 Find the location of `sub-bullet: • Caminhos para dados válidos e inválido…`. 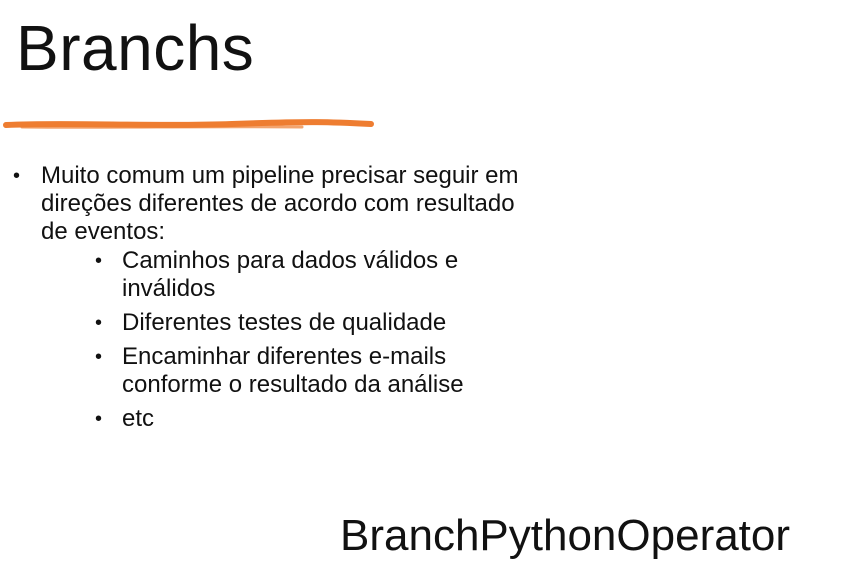

sub-bullet: • Caminhos para dados válidos e inválido… is located at coordinates (311, 275).